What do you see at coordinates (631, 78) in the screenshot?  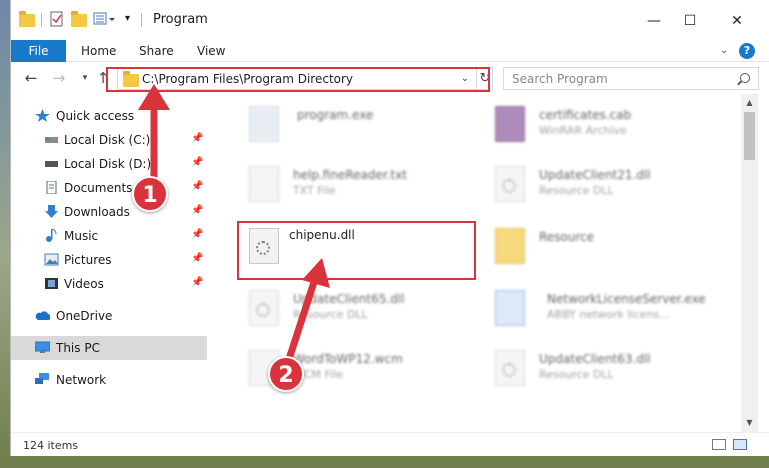 I see `search-box: Search Program` at bounding box center [631, 78].